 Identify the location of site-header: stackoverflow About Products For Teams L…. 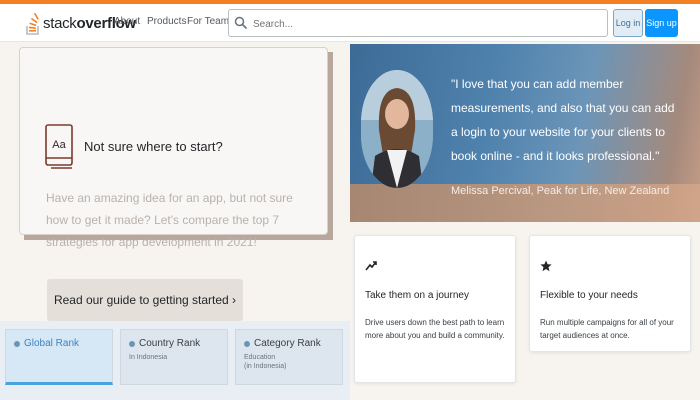
(350, 23).